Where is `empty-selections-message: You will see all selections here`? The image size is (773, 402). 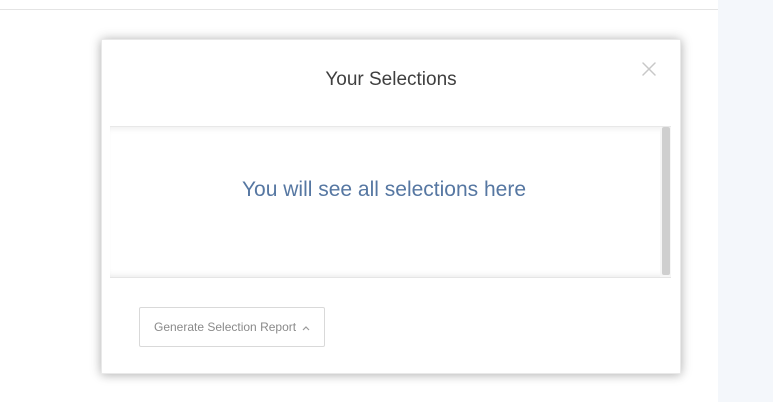
empty-selections-message: You will see all selections here is located at coordinates (384, 189).